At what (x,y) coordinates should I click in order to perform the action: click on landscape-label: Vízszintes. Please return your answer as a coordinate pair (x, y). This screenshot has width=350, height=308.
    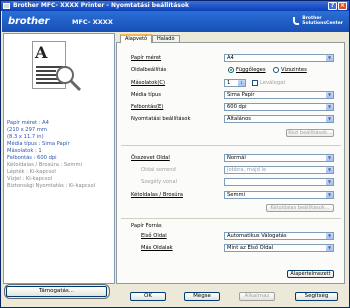
    Looking at the image, I should click on (294, 70).